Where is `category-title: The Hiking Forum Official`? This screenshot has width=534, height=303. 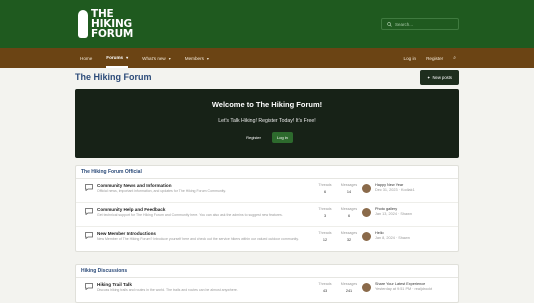 category-title: The Hiking Forum Official is located at coordinates (267, 172).